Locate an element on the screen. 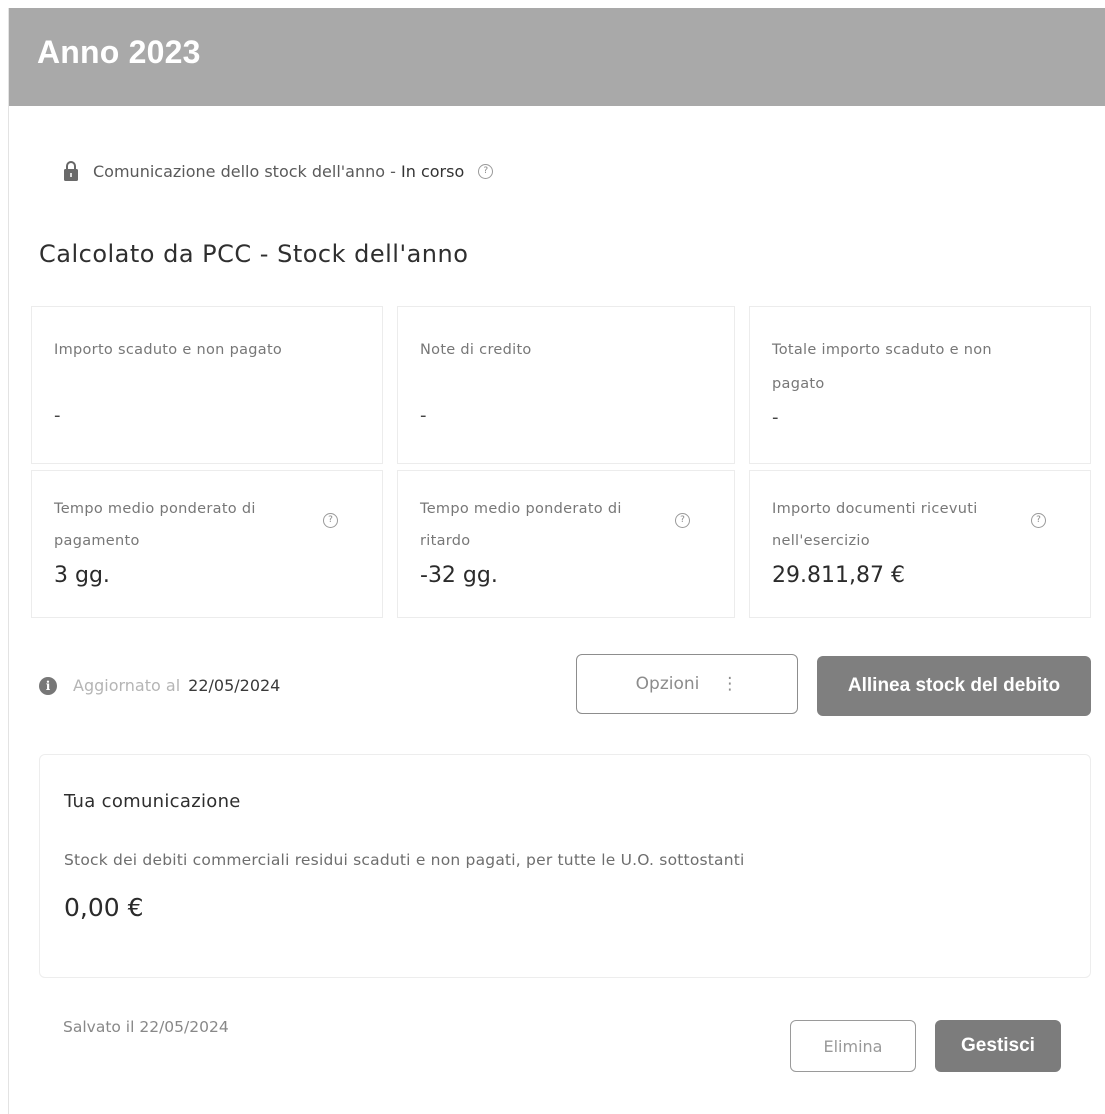 The width and height of the screenshot is (1105, 1114). card-label: Tempo medio ponderato di pagamento is located at coordinates (155, 525).